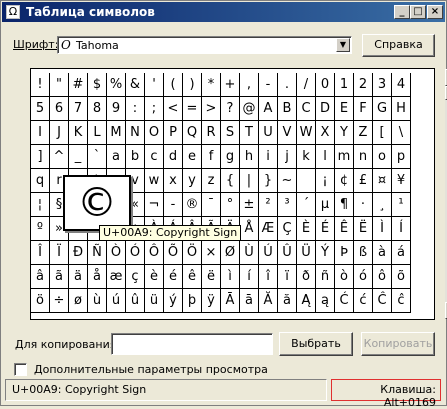 The height and width of the screenshot is (409, 447). I want to click on char-cell: á, so click(401, 253).